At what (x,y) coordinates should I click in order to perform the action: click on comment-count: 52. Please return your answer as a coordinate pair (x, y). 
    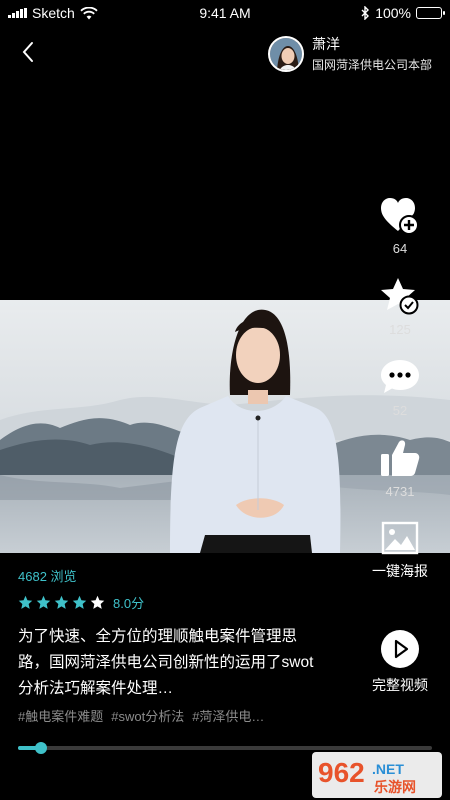
    Looking at the image, I should click on (400, 410).